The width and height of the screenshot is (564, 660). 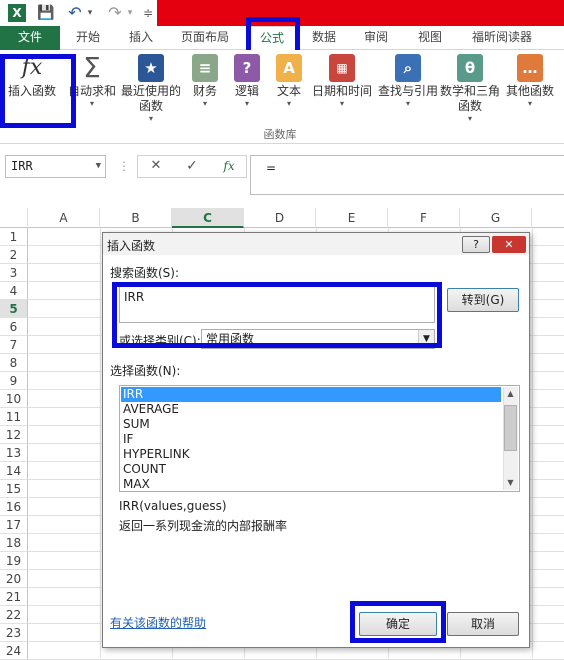 I want to click on column-header-a: A, so click(x=64, y=218).